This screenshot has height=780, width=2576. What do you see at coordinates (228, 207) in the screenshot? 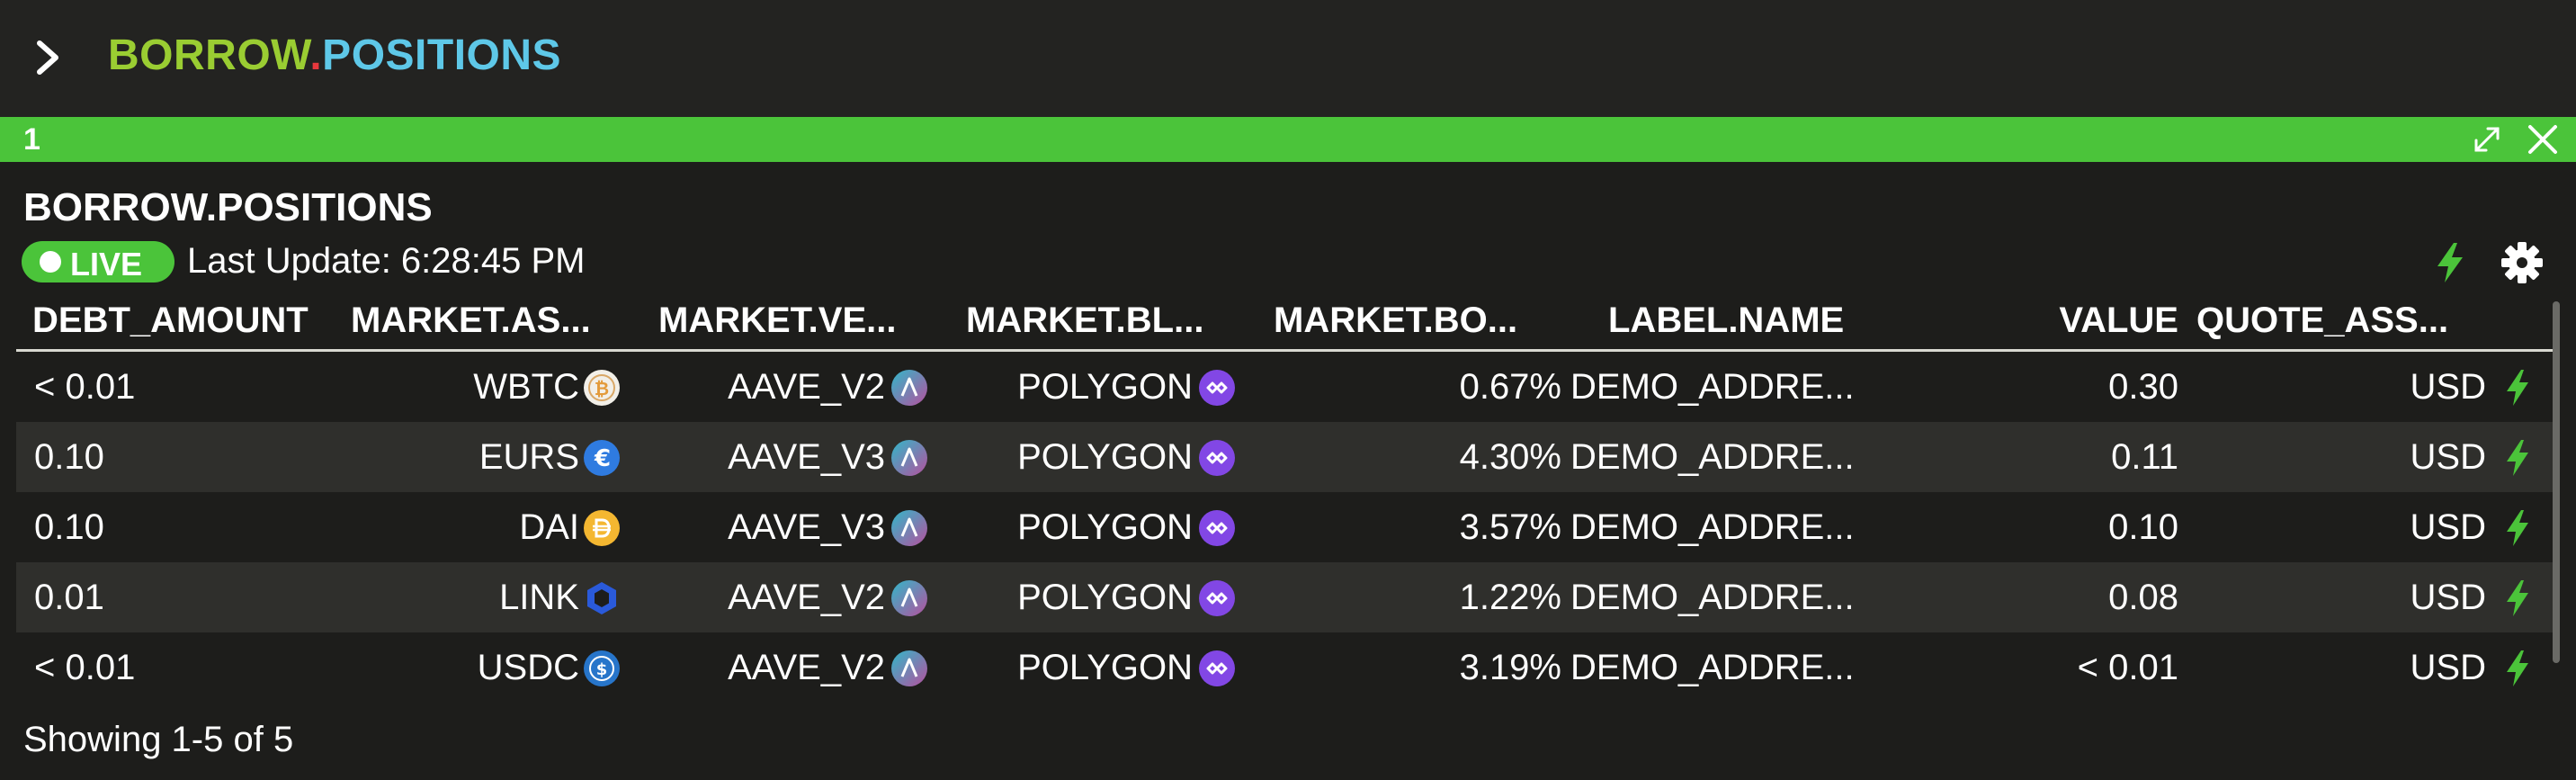
I see `widget-title: BORROW.POSITIONS` at bounding box center [228, 207].